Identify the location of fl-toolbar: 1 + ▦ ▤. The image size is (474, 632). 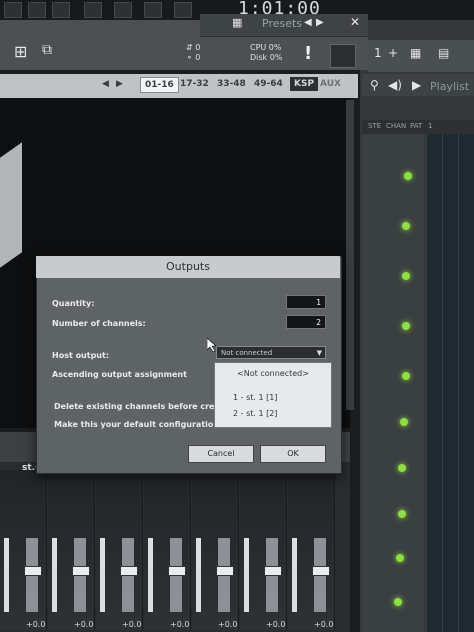
(421, 56).